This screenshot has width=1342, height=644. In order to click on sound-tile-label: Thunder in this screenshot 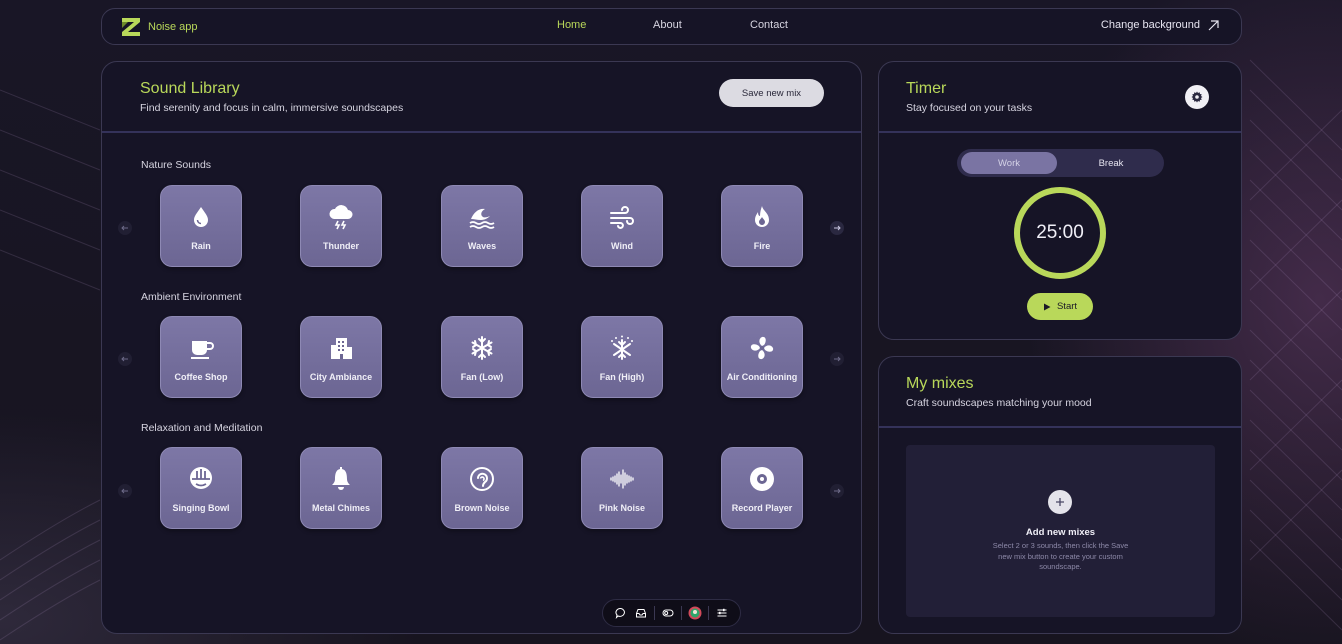, I will do `click(341, 246)`.